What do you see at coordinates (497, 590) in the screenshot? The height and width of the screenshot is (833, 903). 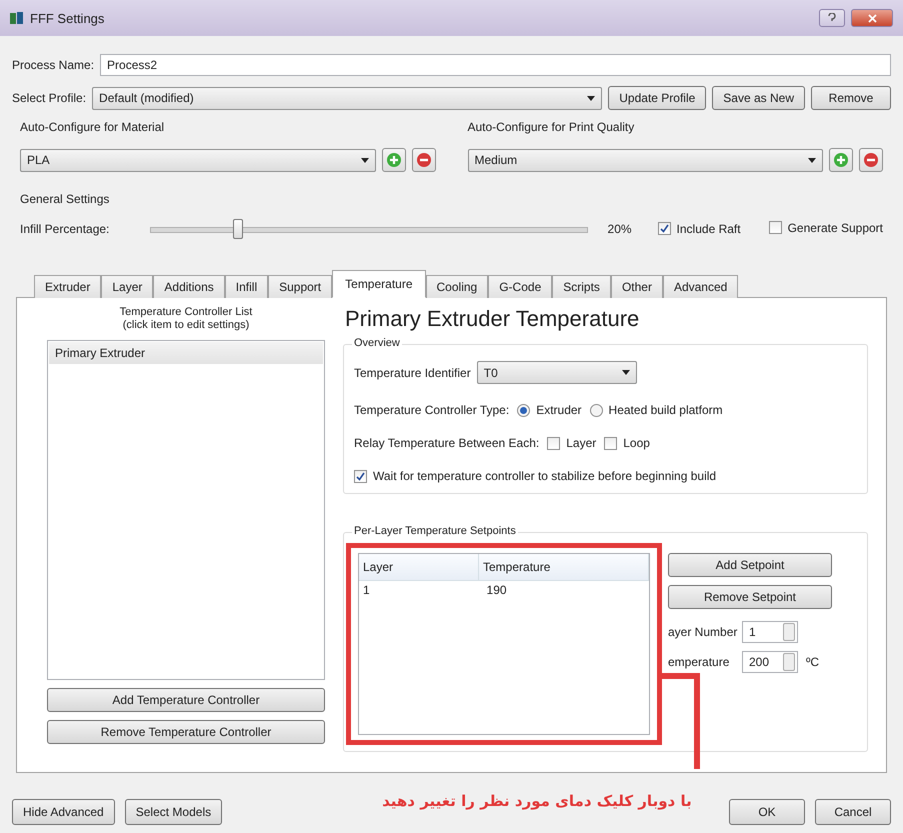 I see `table-cell-text: 190` at bounding box center [497, 590].